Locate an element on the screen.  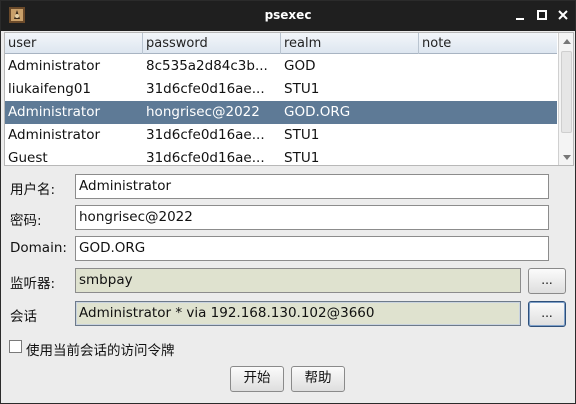
session-field: Administrator * via 192.168.130.102@3660 is located at coordinates (298, 313).